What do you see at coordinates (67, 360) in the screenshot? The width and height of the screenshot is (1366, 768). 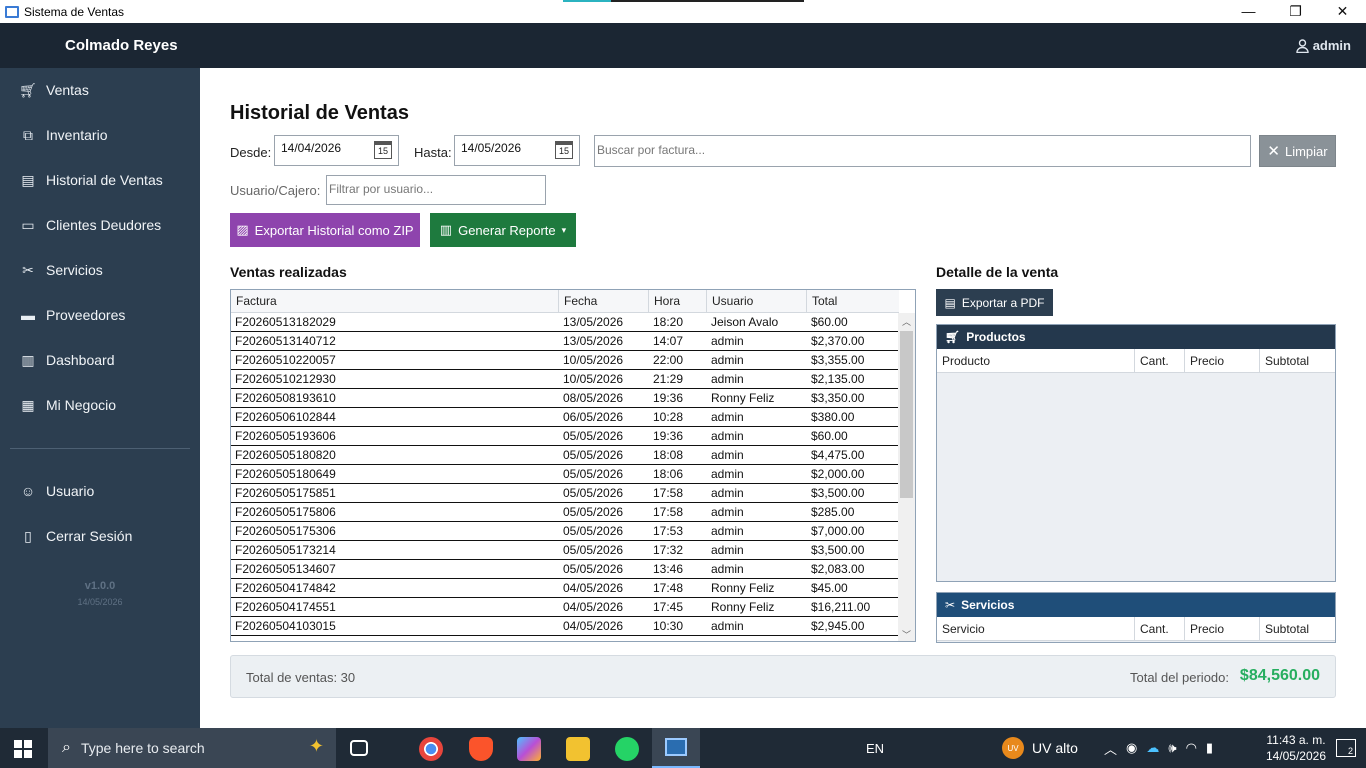 I see `sidebar-item-dashboard: ▥ Dashboard` at bounding box center [67, 360].